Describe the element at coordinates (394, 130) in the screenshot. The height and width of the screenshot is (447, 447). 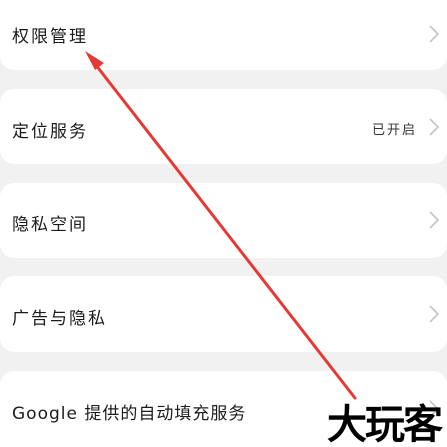
I see `status-text: 已开启` at that location.